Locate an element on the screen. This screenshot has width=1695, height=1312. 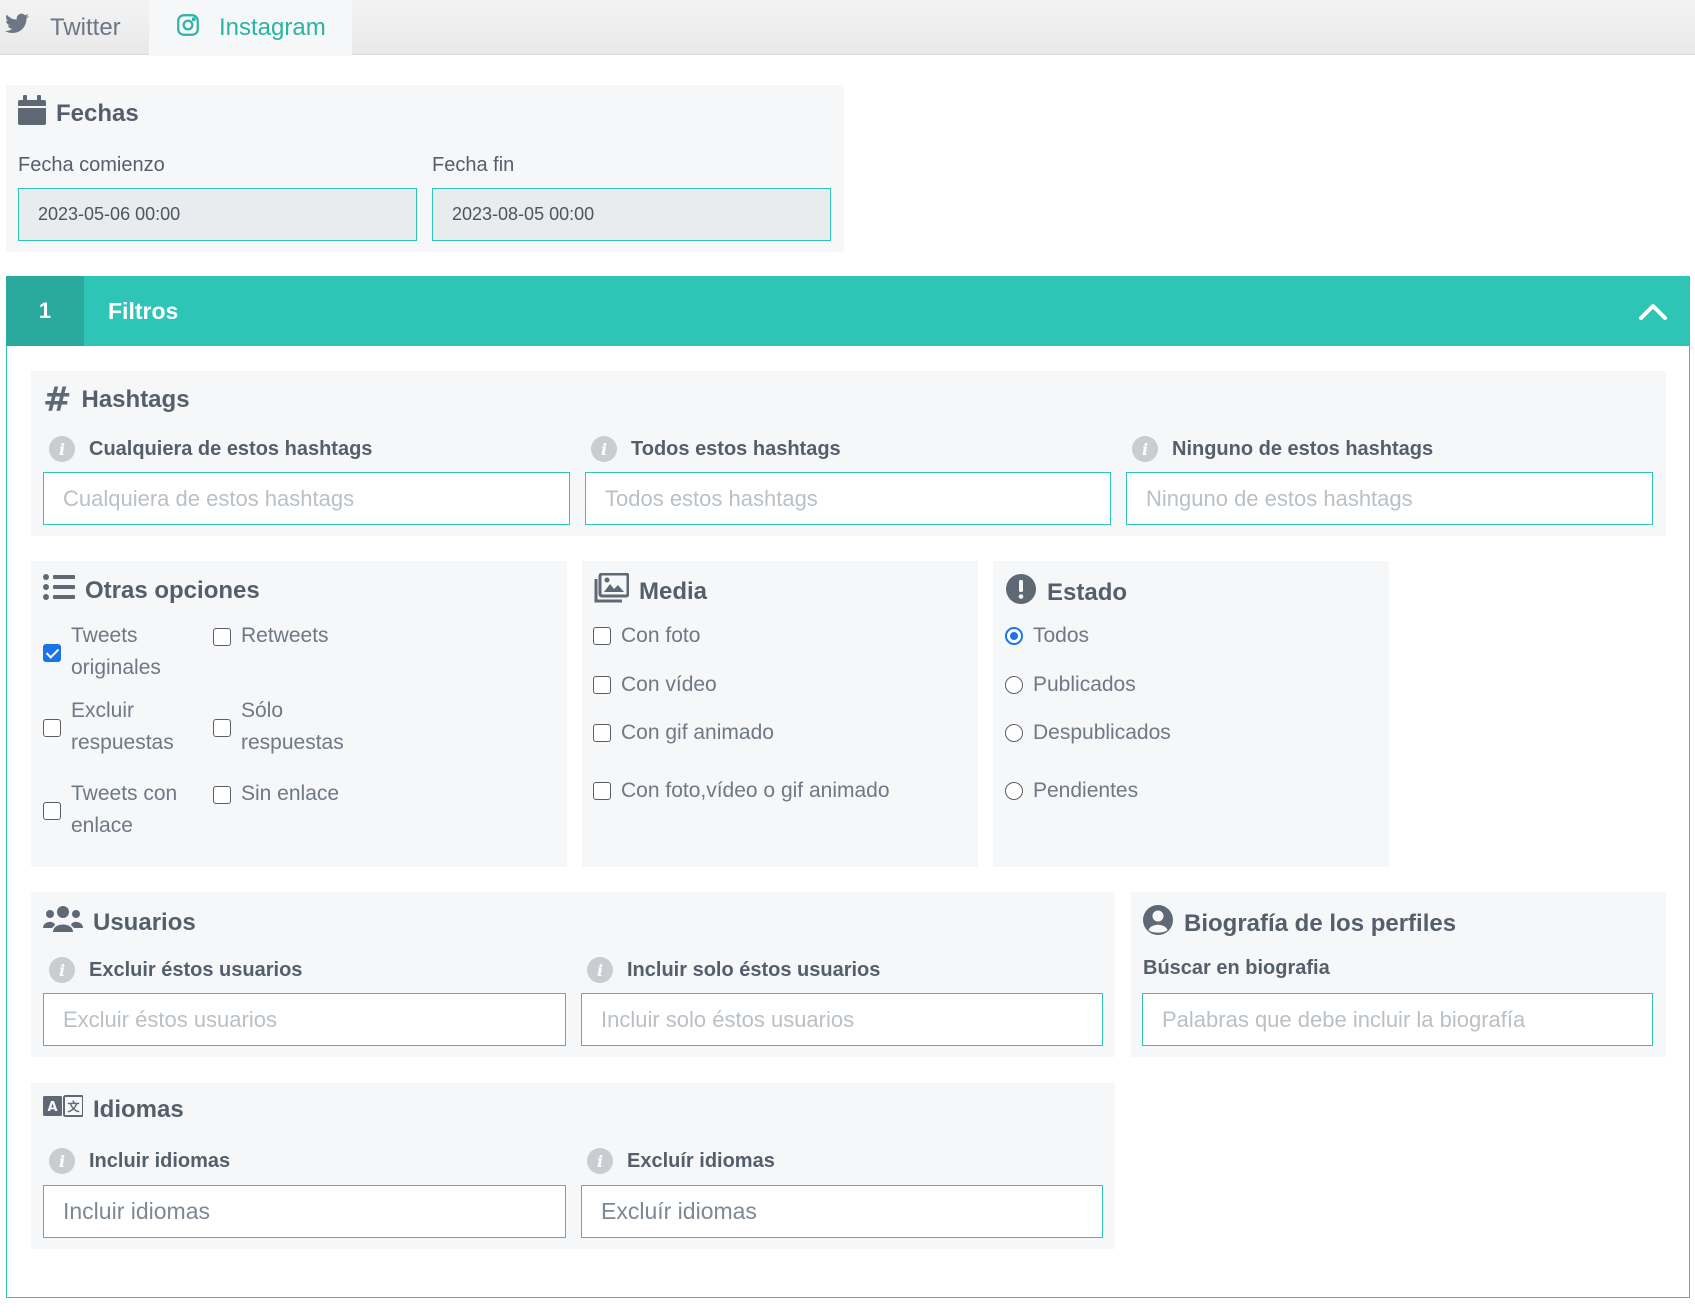
option-con-video: Con vídeo is located at coordinates (655, 685).